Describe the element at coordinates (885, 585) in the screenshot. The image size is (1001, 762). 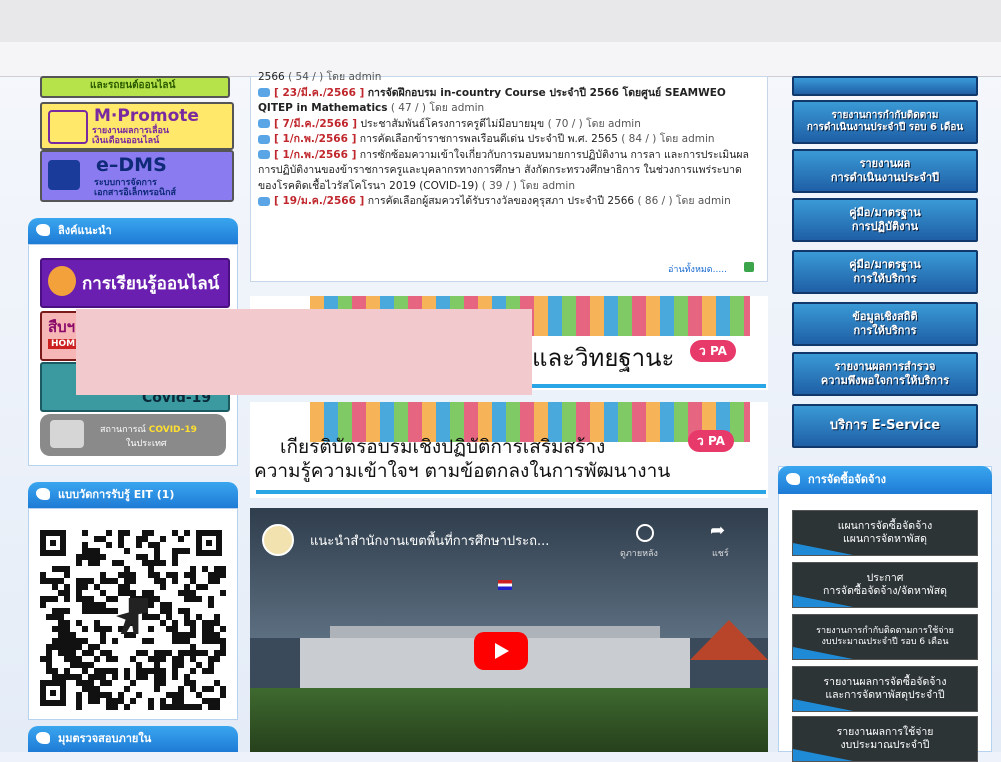
I see `procurement-announcement-button: ประกาศ การจัดซื้อจัดจ้าง/จัดหาพัสดุ` at that location.